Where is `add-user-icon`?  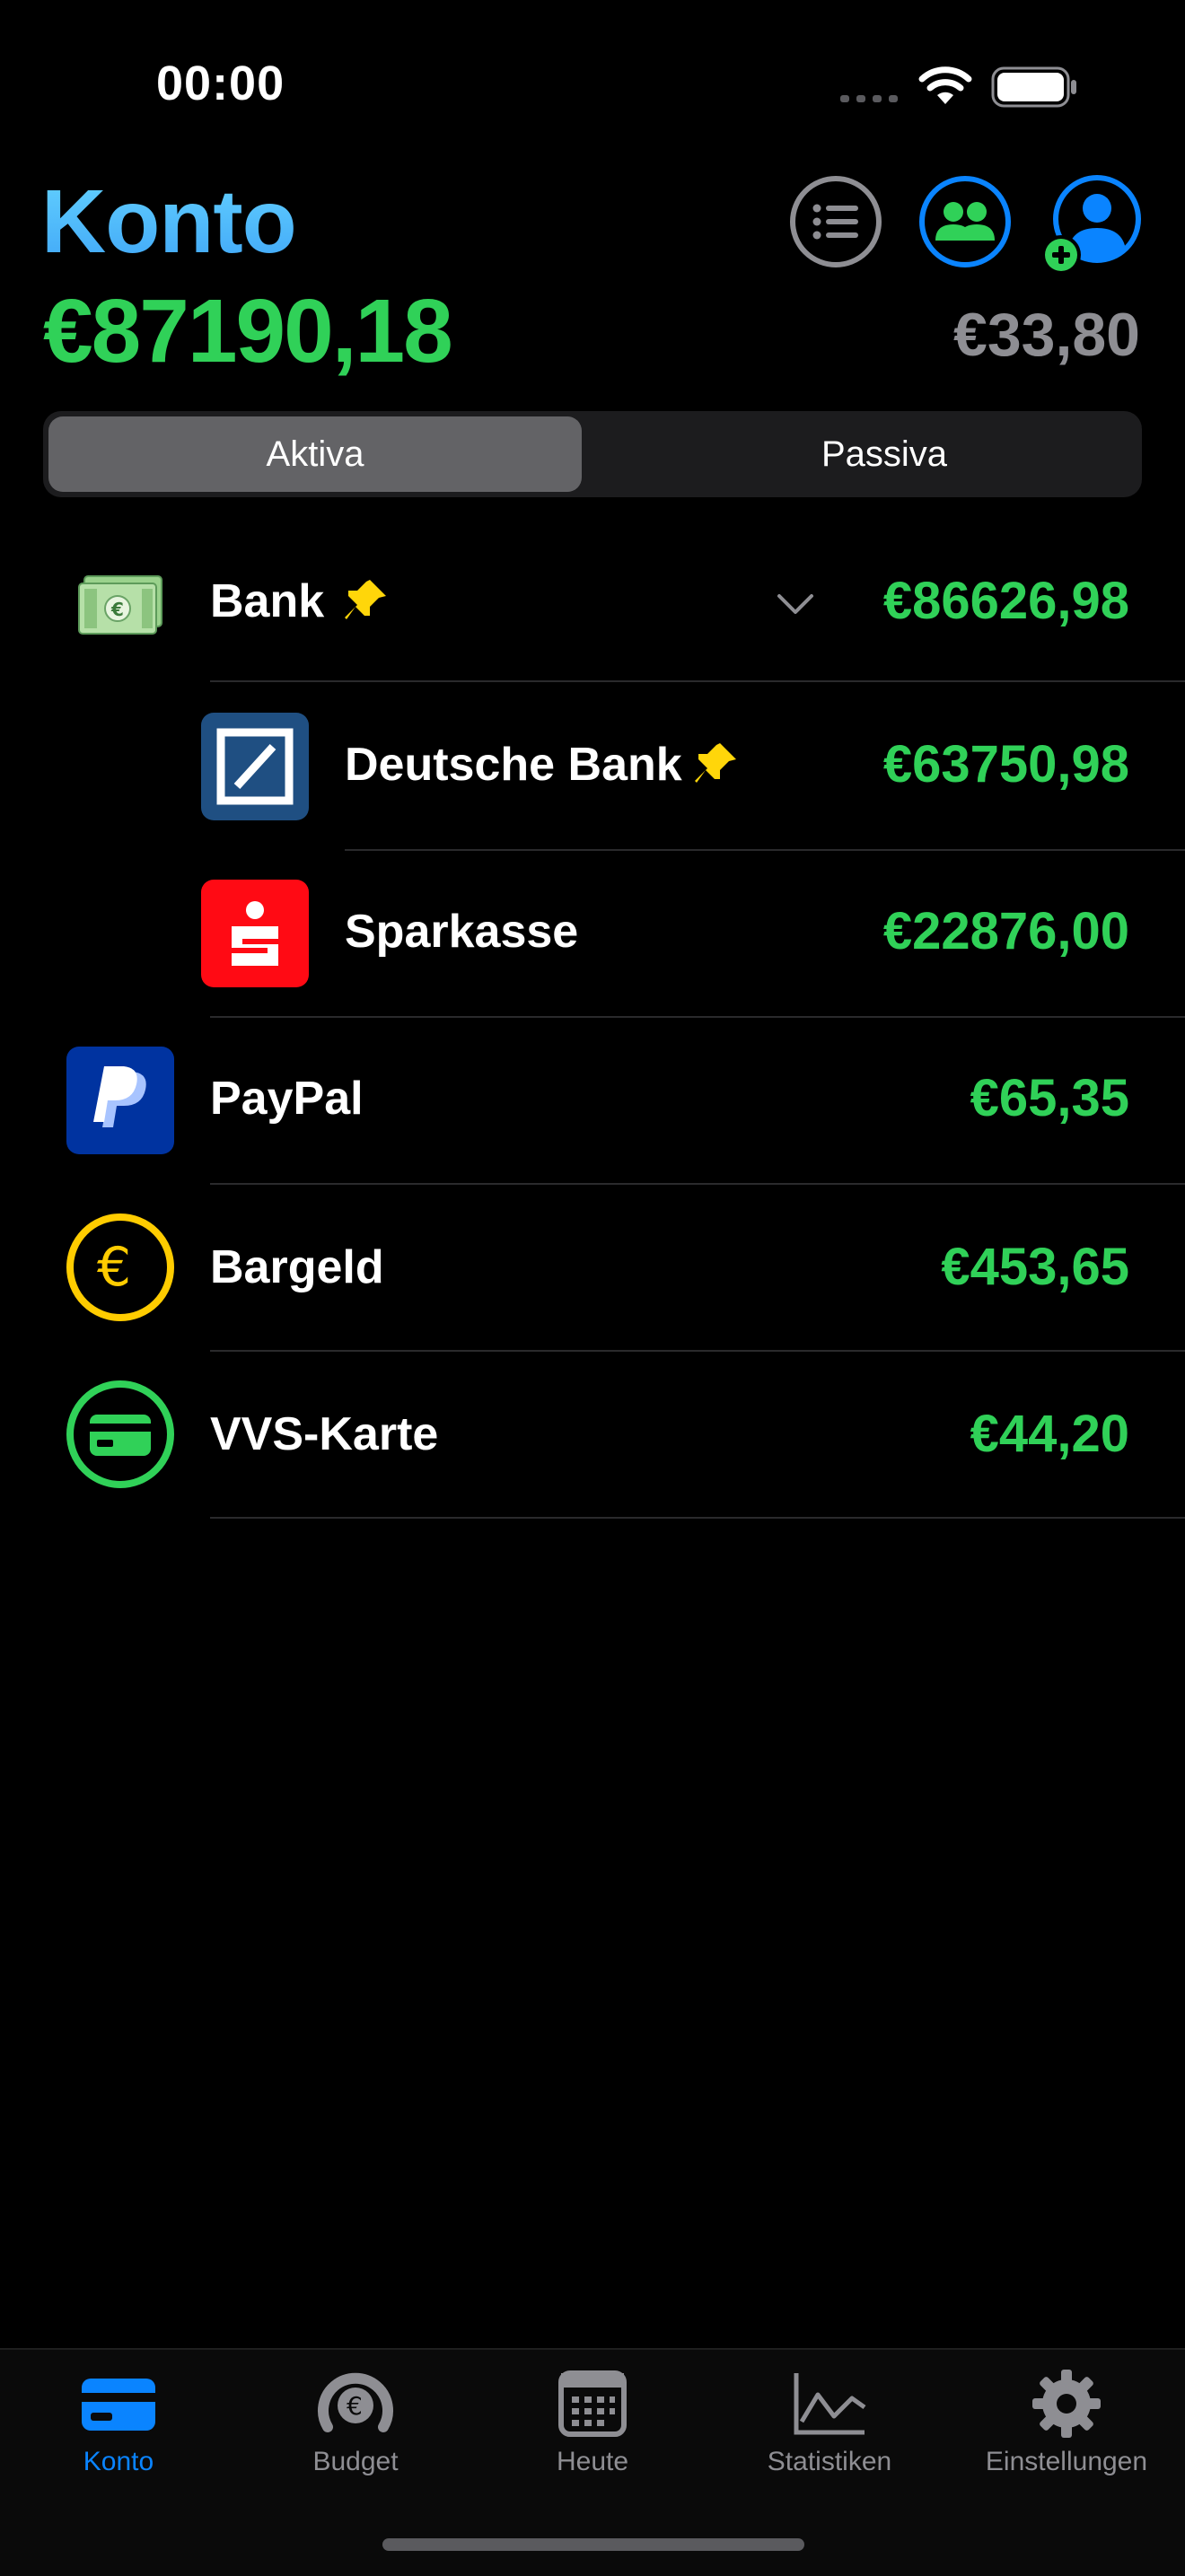 add-user-icon is located at coordinates (1093, 225).